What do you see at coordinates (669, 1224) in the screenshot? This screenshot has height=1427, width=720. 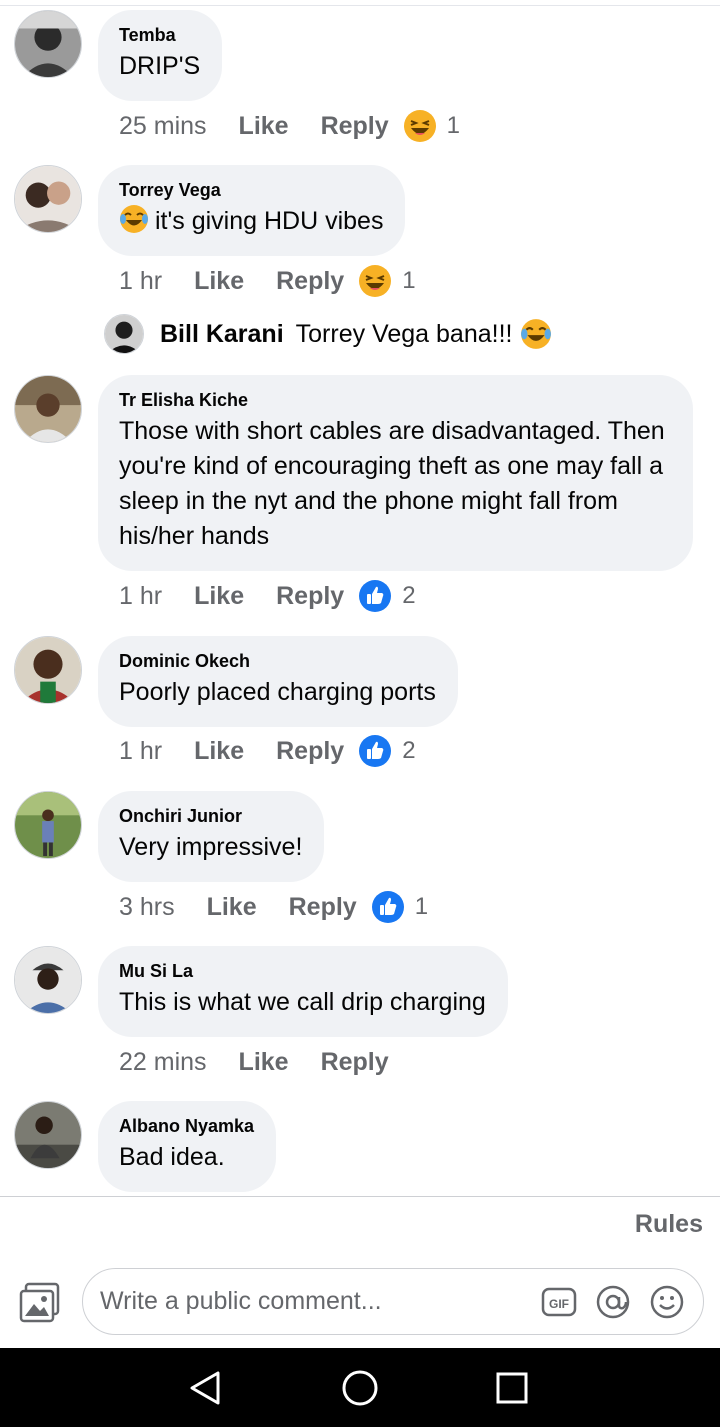 I see `rules-link: Rules` at bounding box center [669, 1224].